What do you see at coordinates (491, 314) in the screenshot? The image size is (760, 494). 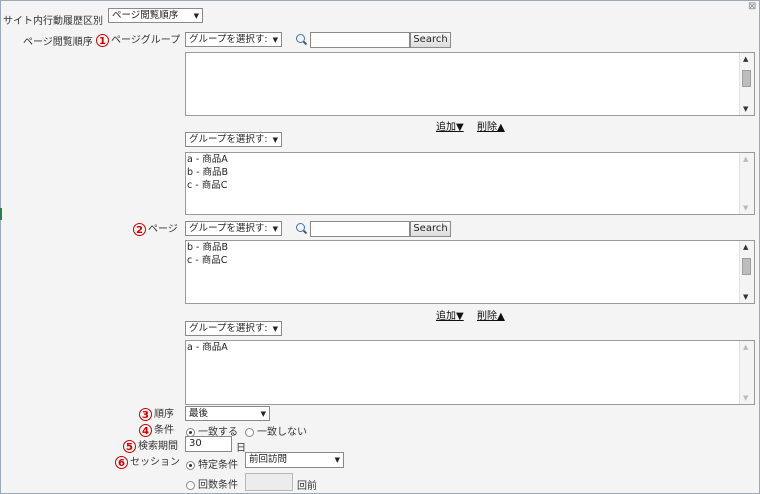 I see `page-remove-link: 削除▲` at bounding box center [491, 314].